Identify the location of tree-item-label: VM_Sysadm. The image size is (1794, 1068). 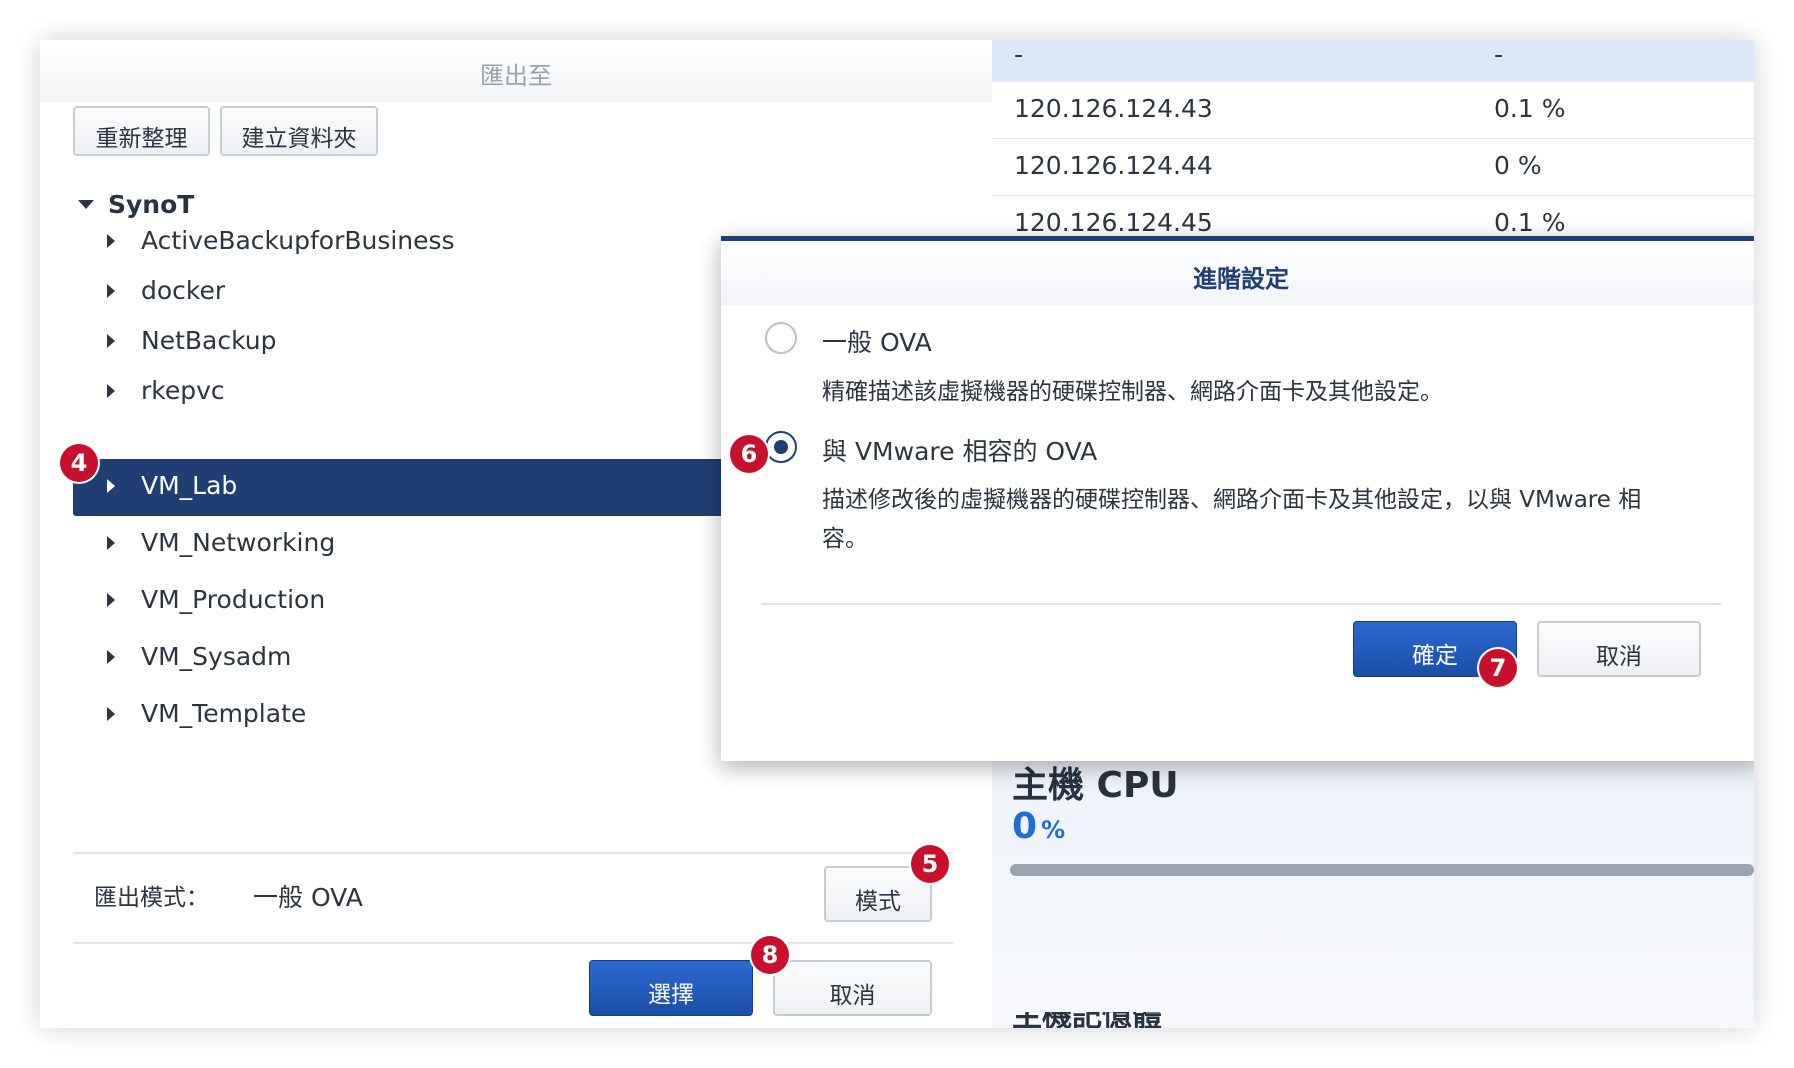
(216, 656).